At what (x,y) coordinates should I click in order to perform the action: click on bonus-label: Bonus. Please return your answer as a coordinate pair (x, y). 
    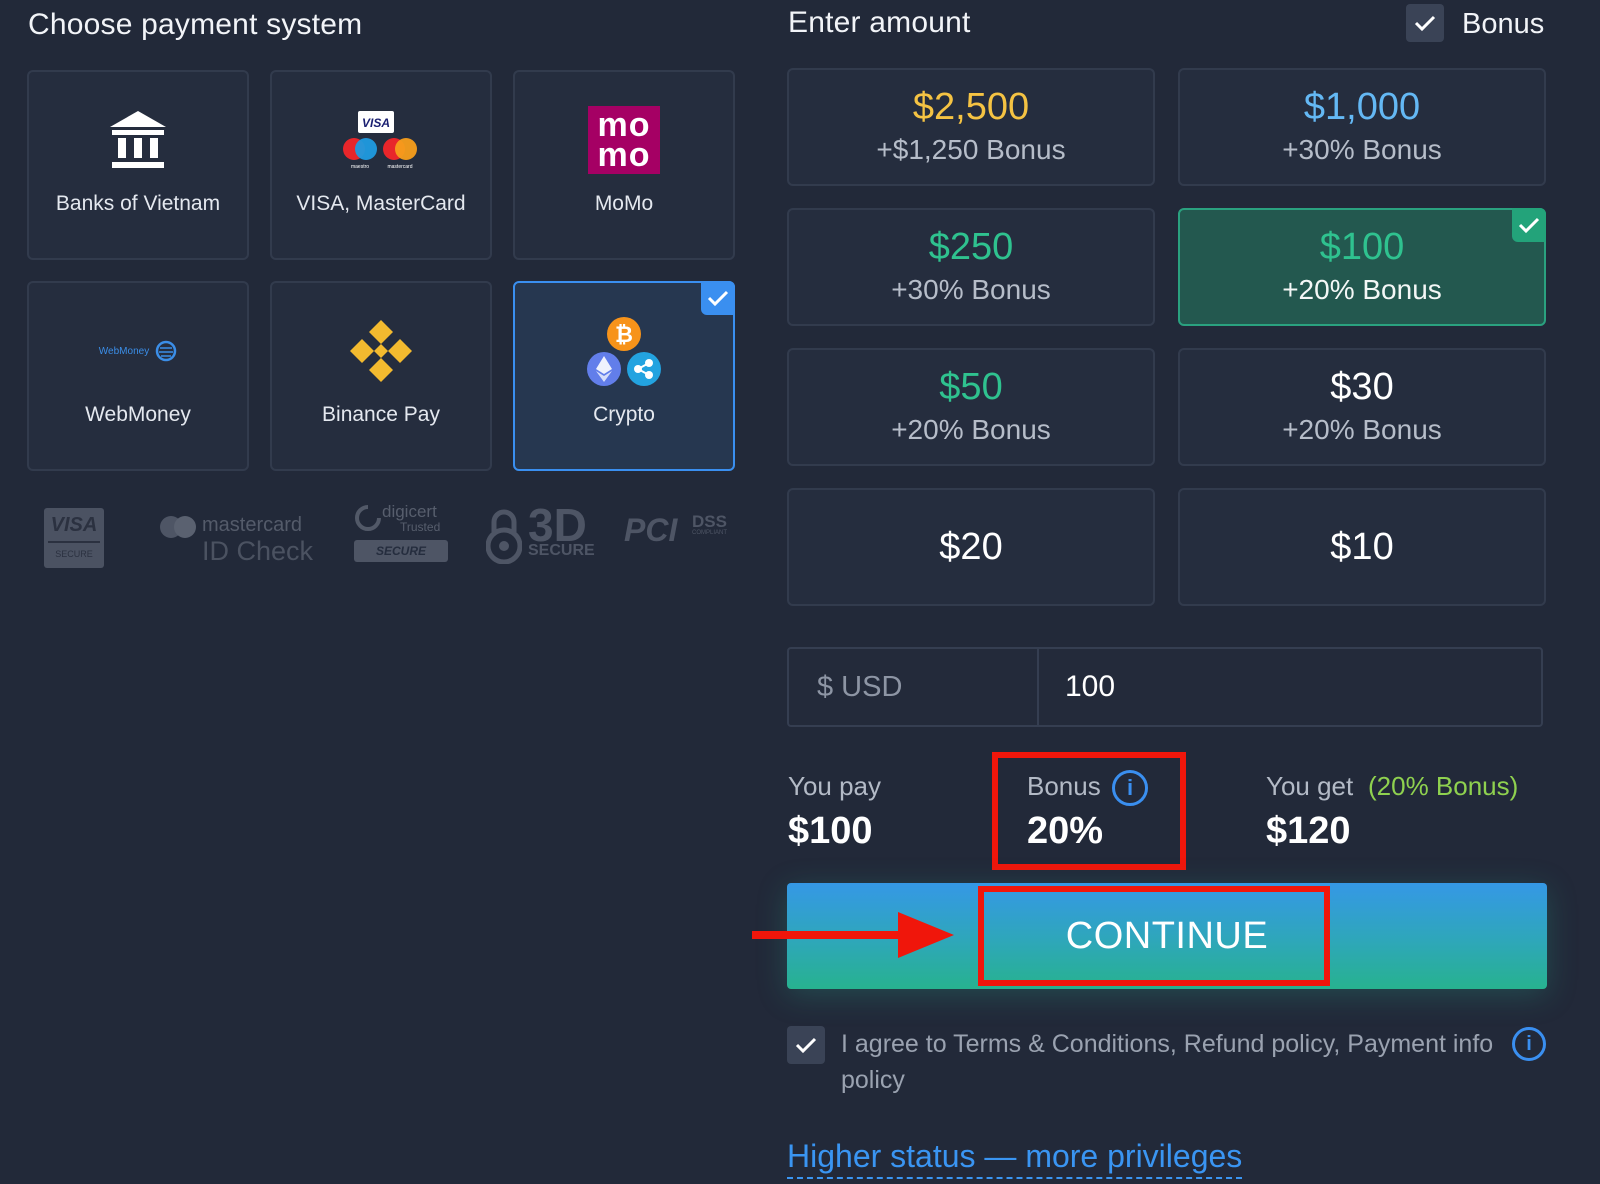
    Looking at the image, I should click on (1064, 786).